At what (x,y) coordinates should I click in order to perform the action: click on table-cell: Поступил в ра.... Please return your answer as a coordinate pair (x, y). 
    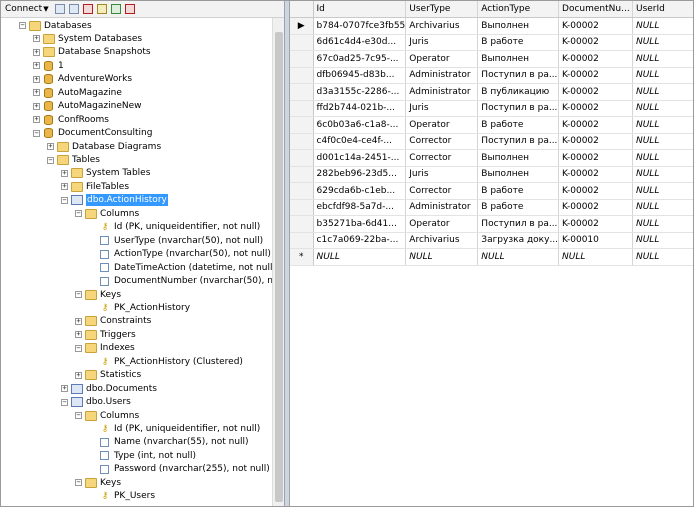
    Looking at the image, I should click on (518, 141).